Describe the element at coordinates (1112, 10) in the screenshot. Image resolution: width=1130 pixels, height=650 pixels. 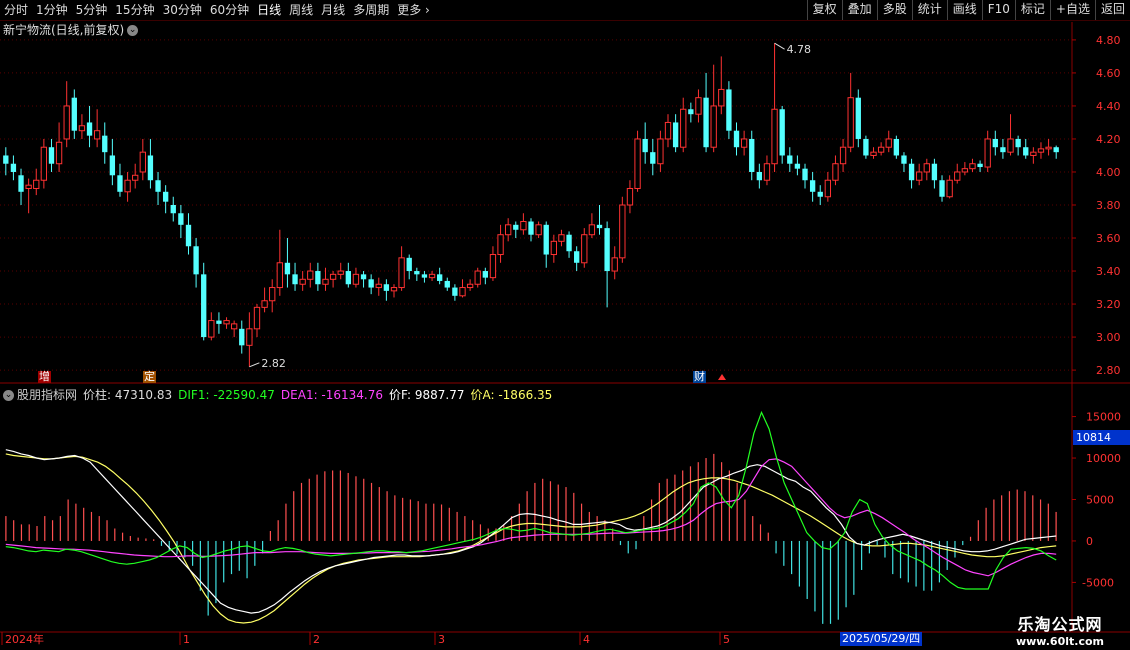
I see `toolbar-button: 返回` at that location.